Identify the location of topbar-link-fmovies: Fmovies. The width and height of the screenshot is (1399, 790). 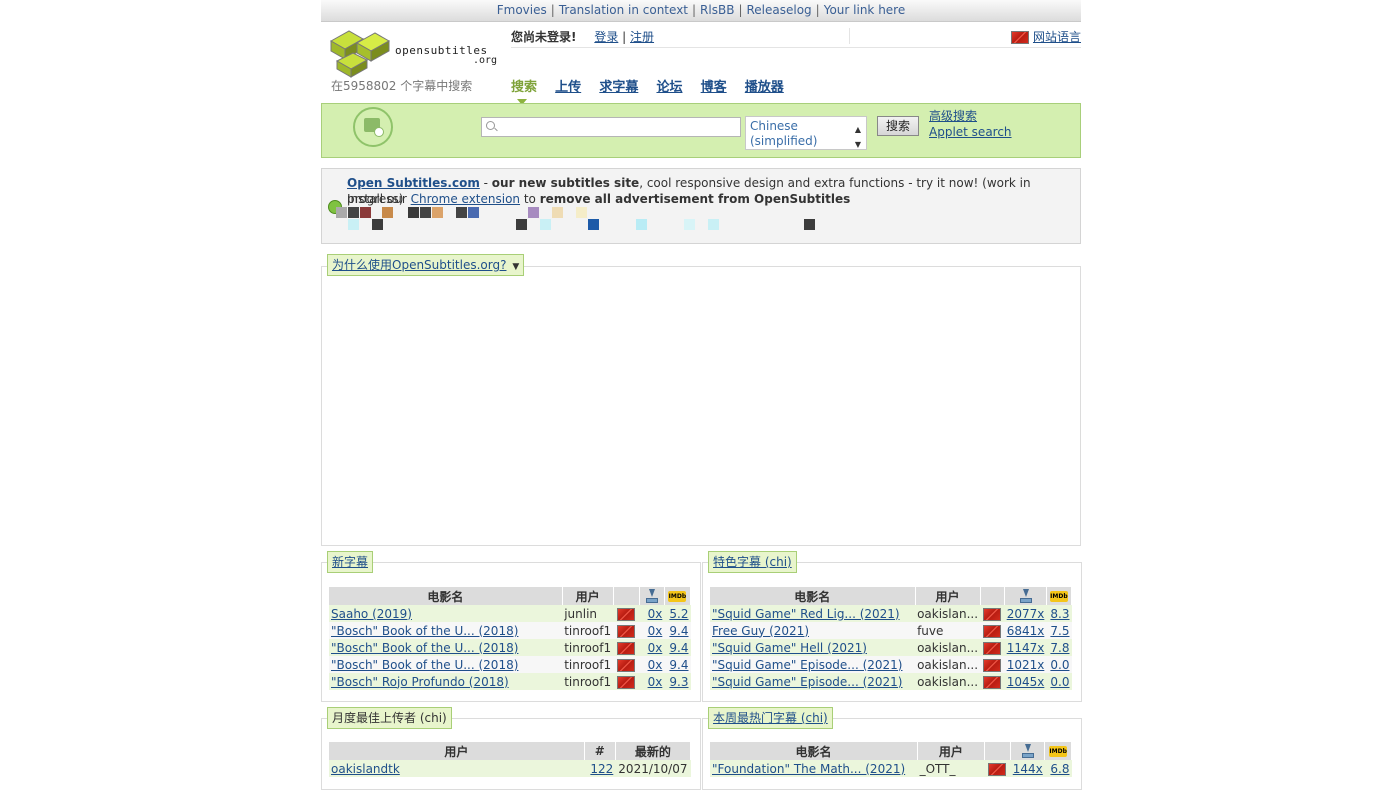
(522, 10).